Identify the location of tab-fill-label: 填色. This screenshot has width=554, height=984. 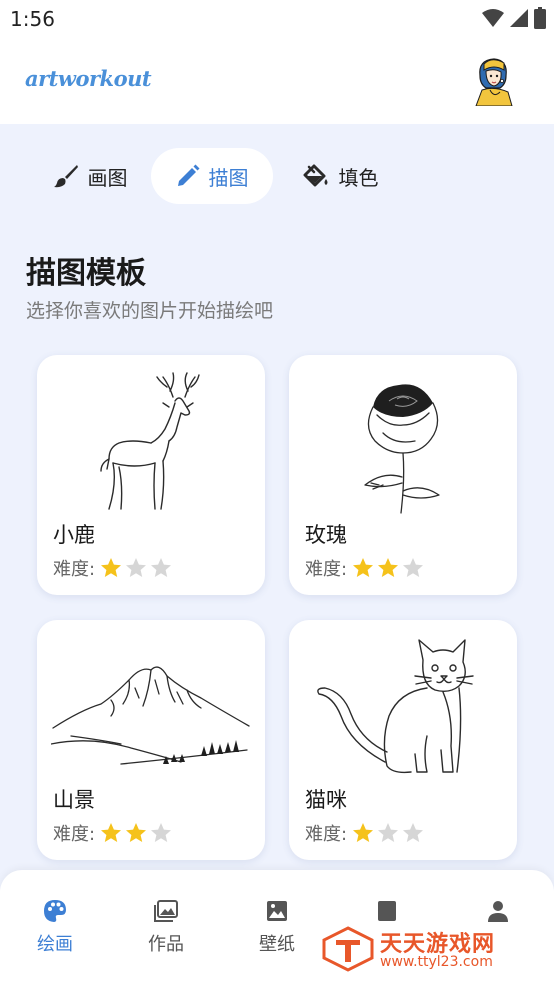
(358, 177).